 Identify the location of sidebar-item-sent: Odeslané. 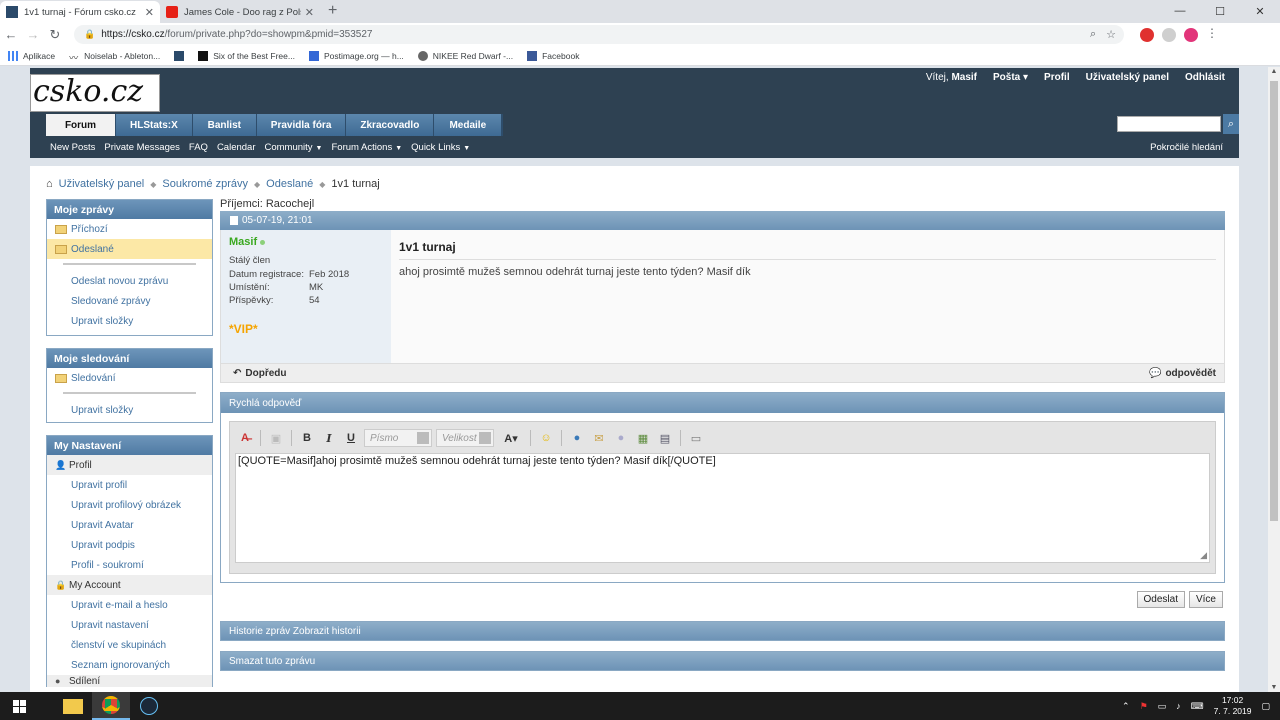
(129, 249).